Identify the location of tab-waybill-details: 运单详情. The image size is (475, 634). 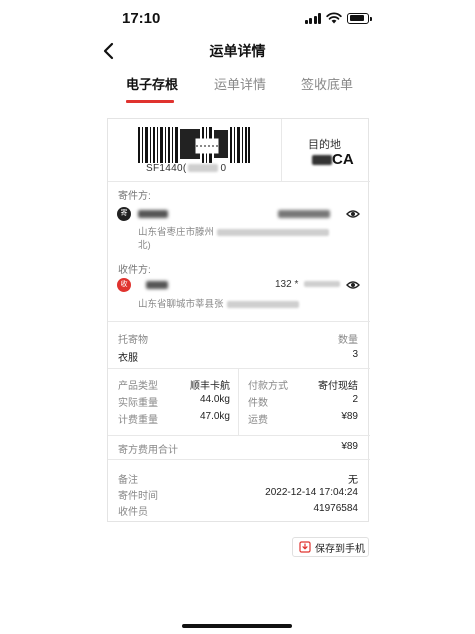
(240, 83).